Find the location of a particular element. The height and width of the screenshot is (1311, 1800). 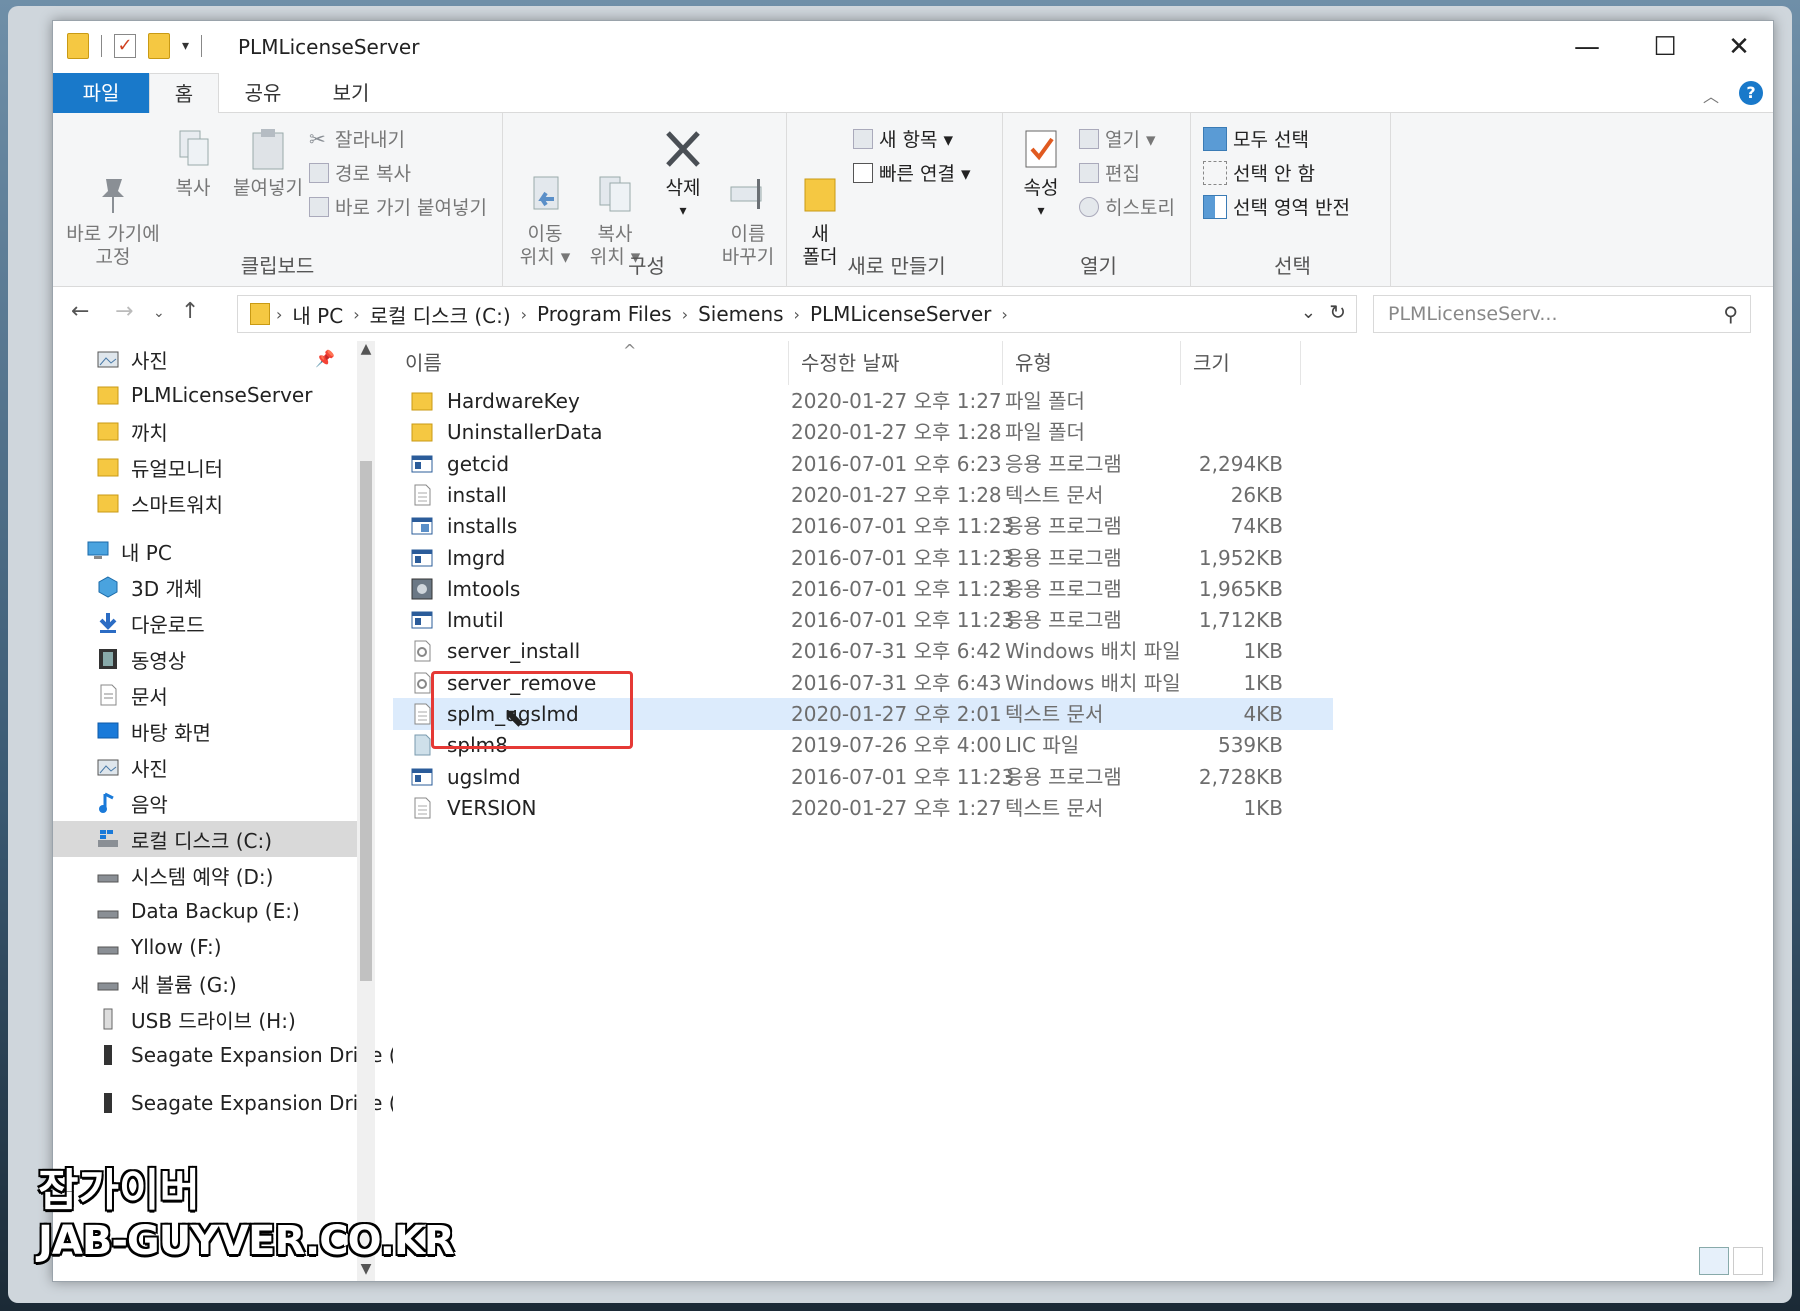

breadcrumb-siemens: Siemens is located at coordinates (740, 314).